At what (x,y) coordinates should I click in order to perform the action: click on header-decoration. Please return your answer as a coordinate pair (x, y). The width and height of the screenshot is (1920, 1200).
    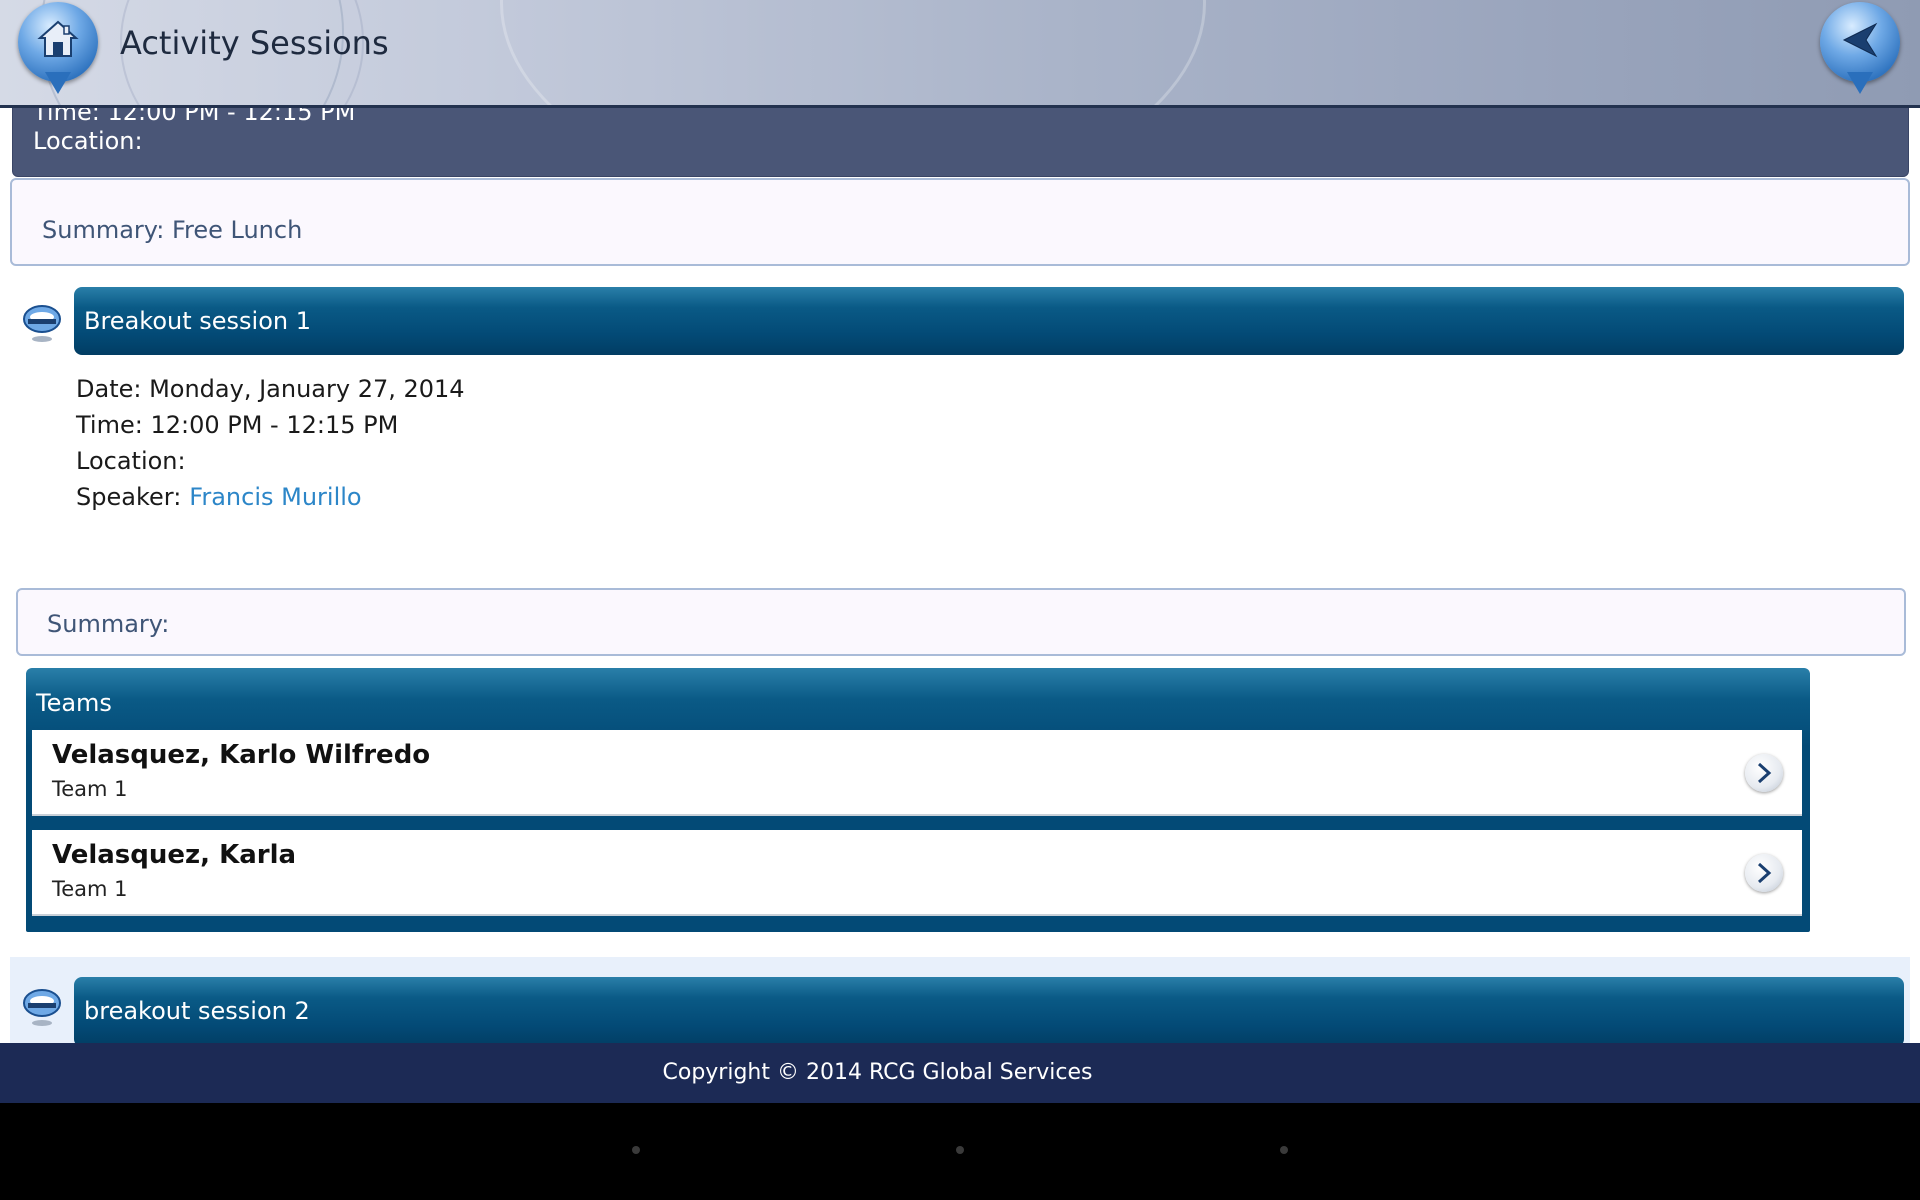
    Looking at the image, I should click on (853, 52).